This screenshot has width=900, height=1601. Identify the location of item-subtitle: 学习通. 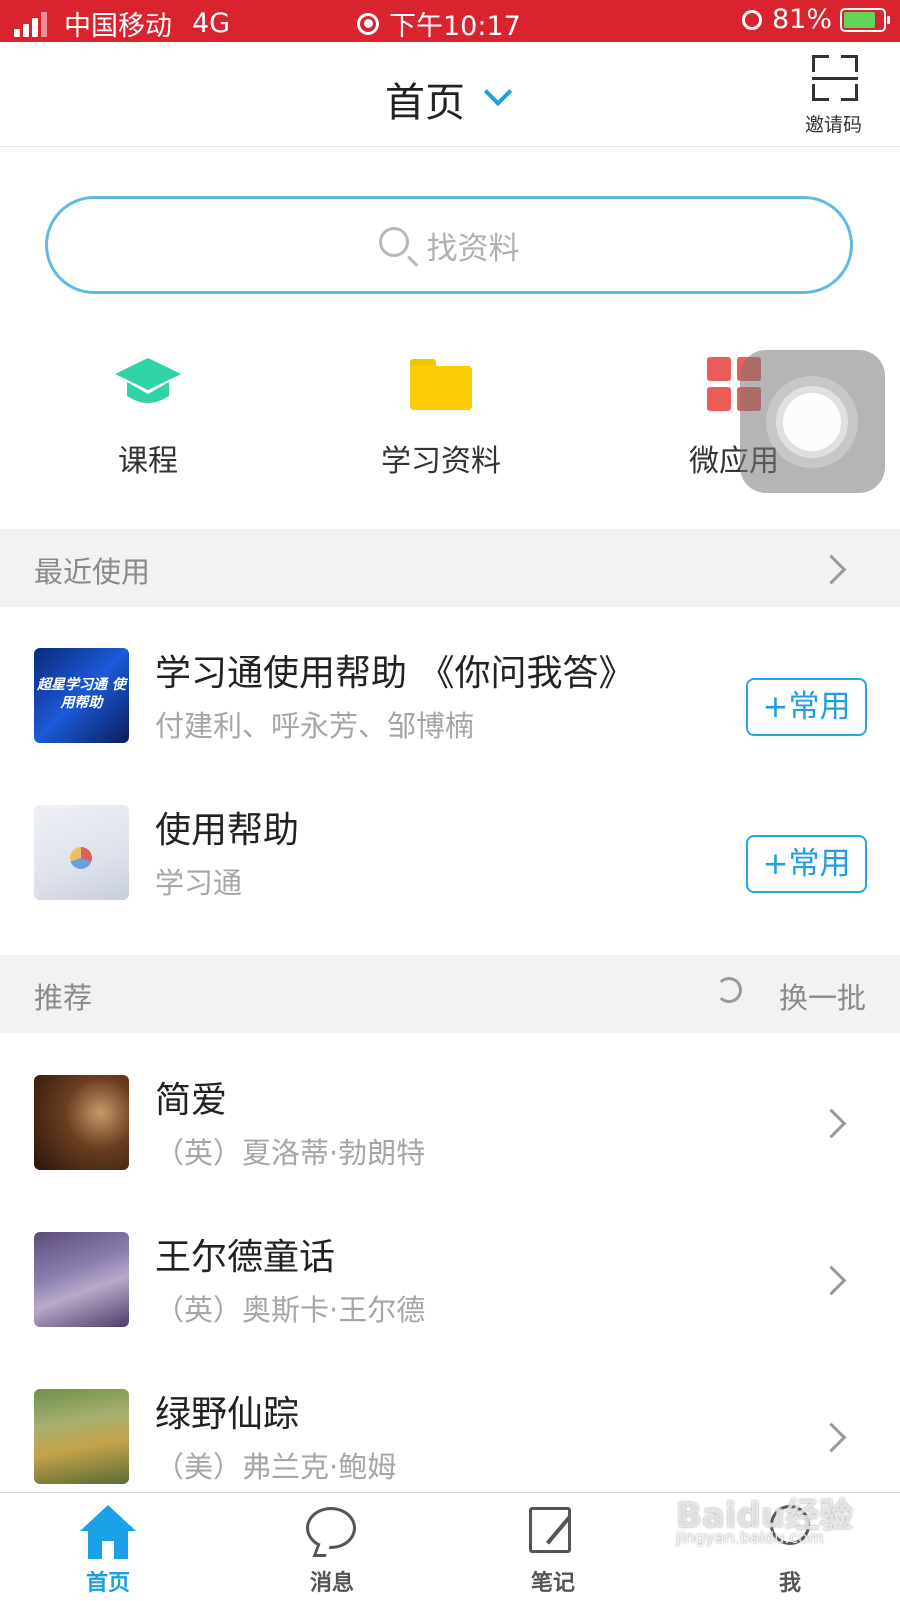
(199, 883).